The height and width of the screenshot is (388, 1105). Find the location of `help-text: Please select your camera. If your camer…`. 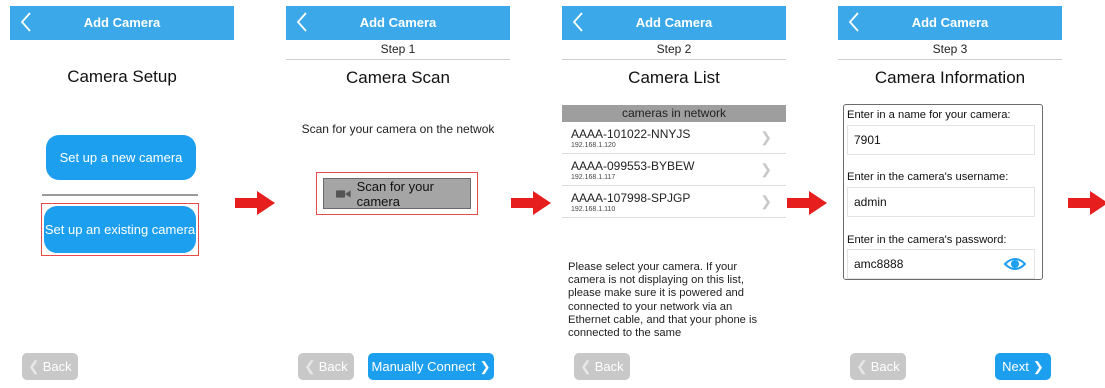

help-text: Please select your camera. If your camer… is located at coordinates (663, 300).